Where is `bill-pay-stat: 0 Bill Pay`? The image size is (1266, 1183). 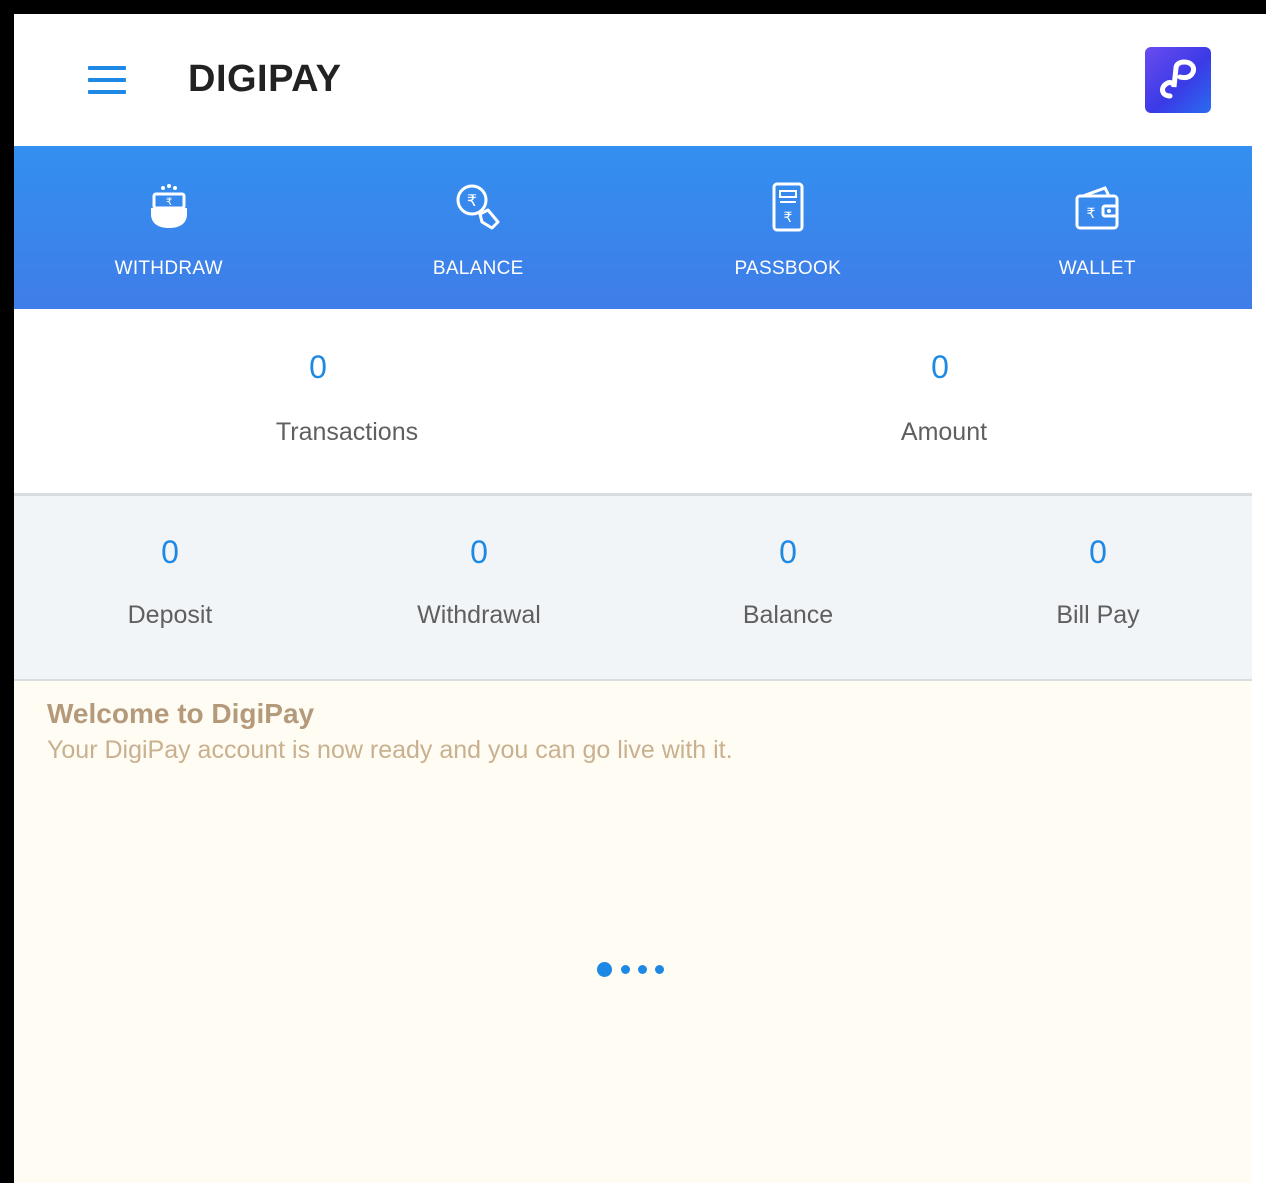 bill-pay-stat: 0 Bill Pay is located at coordinates (1098, 582).